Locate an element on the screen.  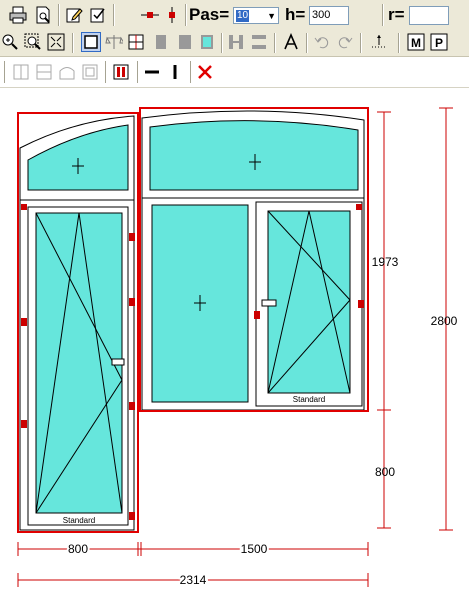
r-input is located at coordinates (429, 15).